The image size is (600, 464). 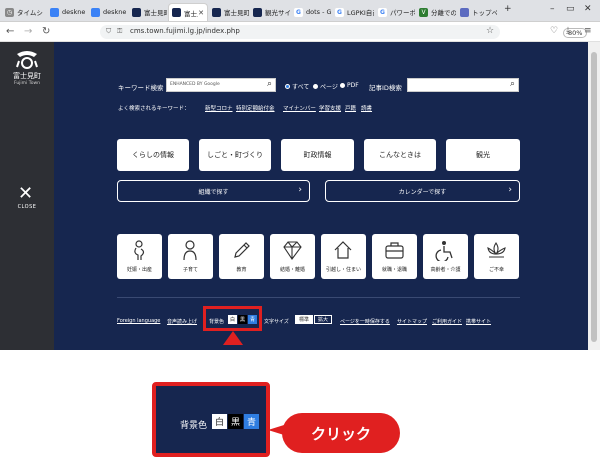 I want to click on life-event-moving: 引越し・住まい, so click(x=343, y=256).